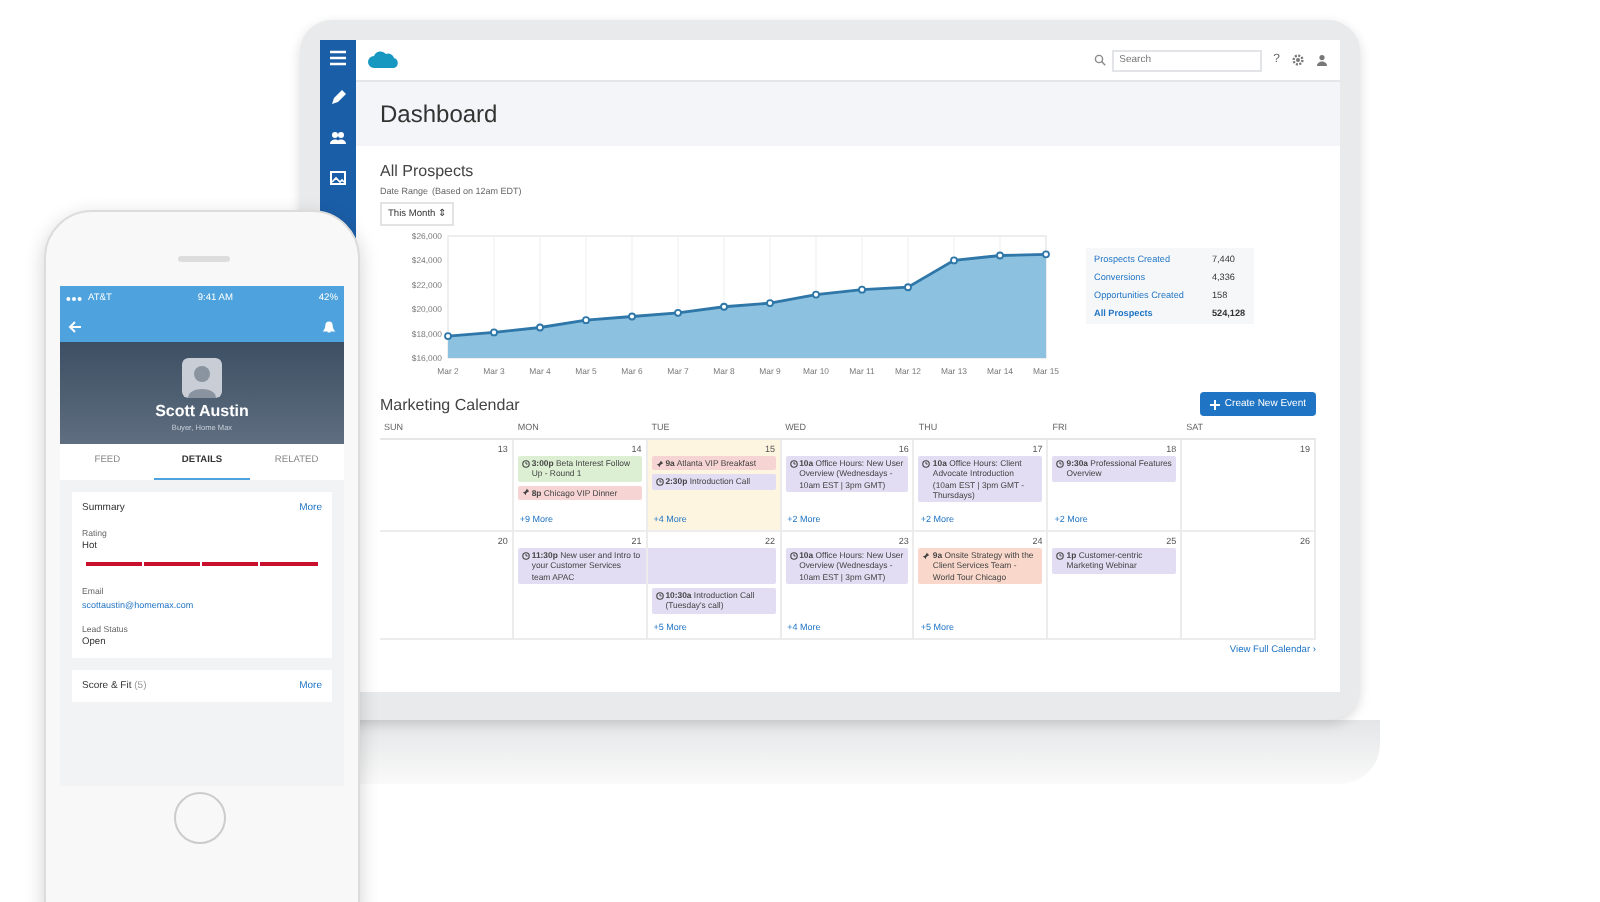 This screenshot has width=1600, height=902. Describe the element at coordinates (1099, 60) in the screenshot. I see `search-icon` at that location.